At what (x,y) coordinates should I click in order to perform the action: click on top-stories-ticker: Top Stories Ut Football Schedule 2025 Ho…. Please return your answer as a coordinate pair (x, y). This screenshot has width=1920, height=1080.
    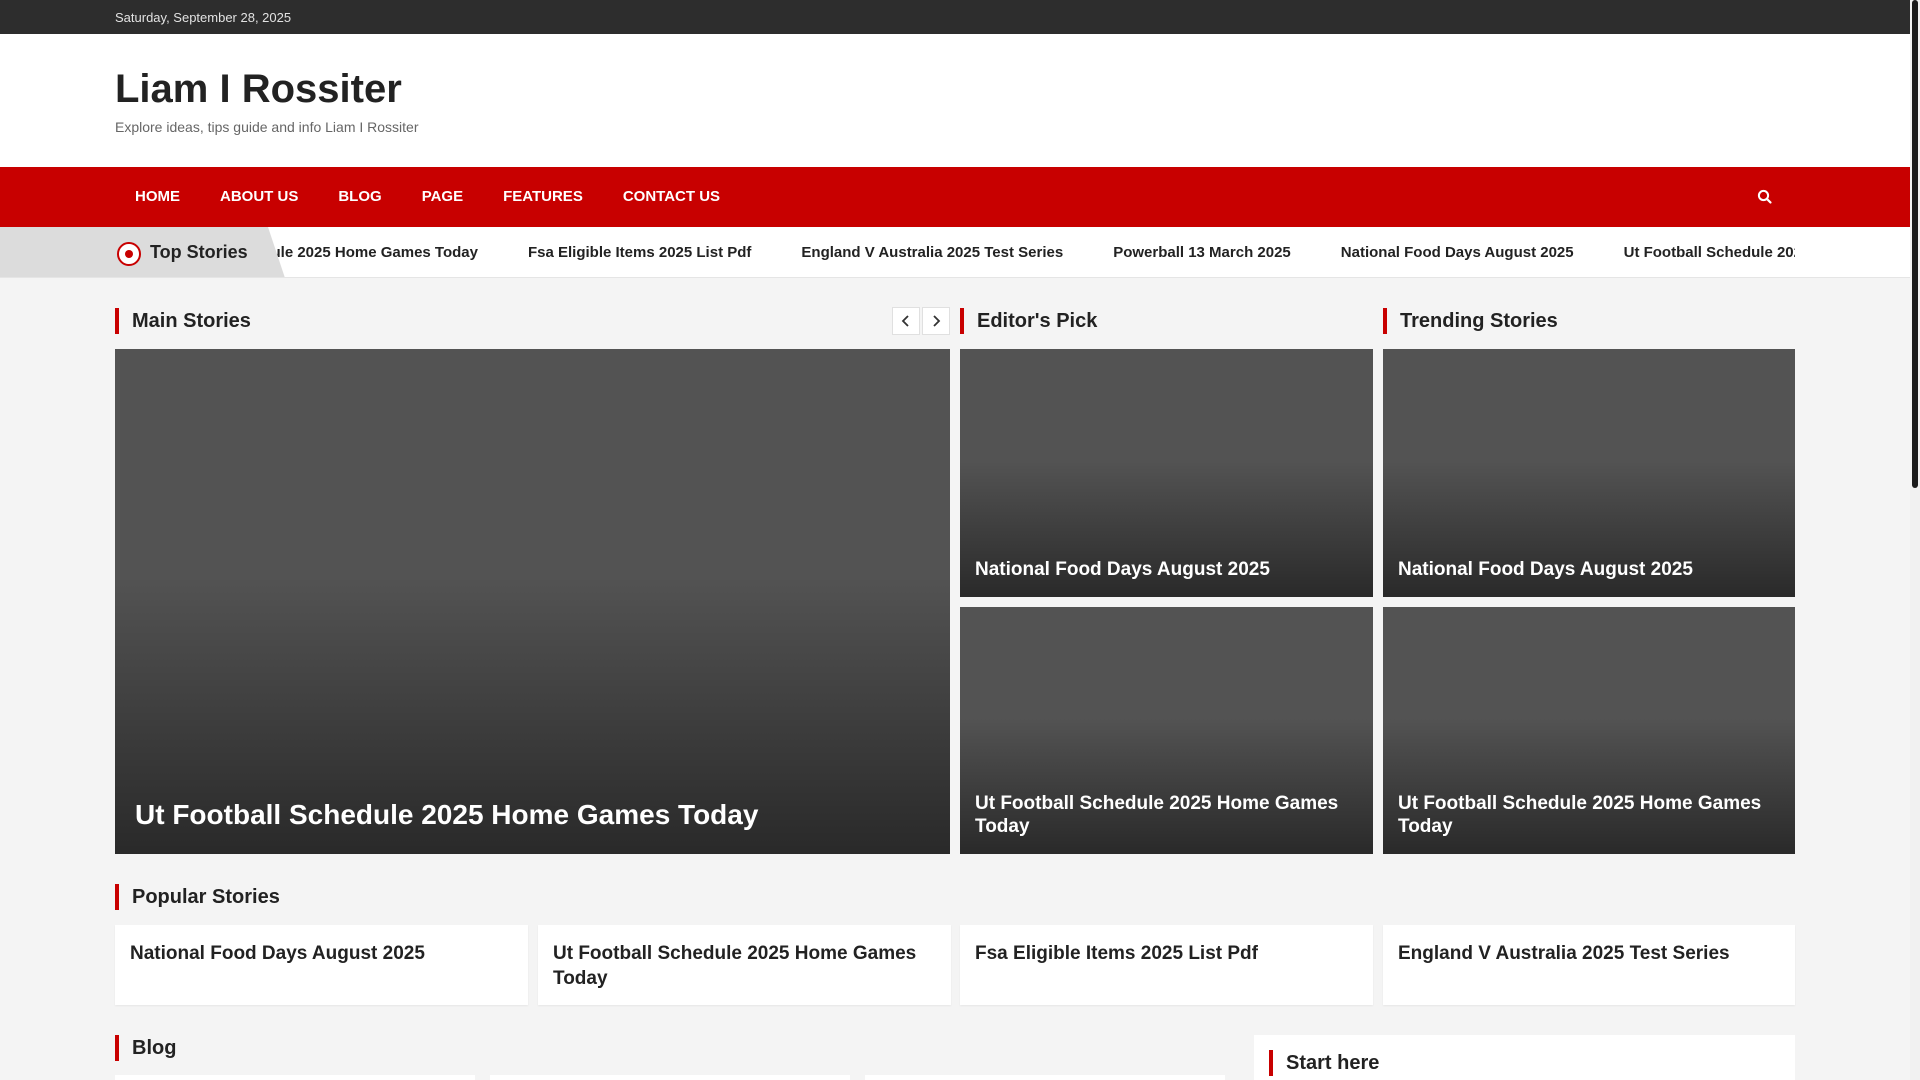
    Looking at the image, I should click on (955, 252).